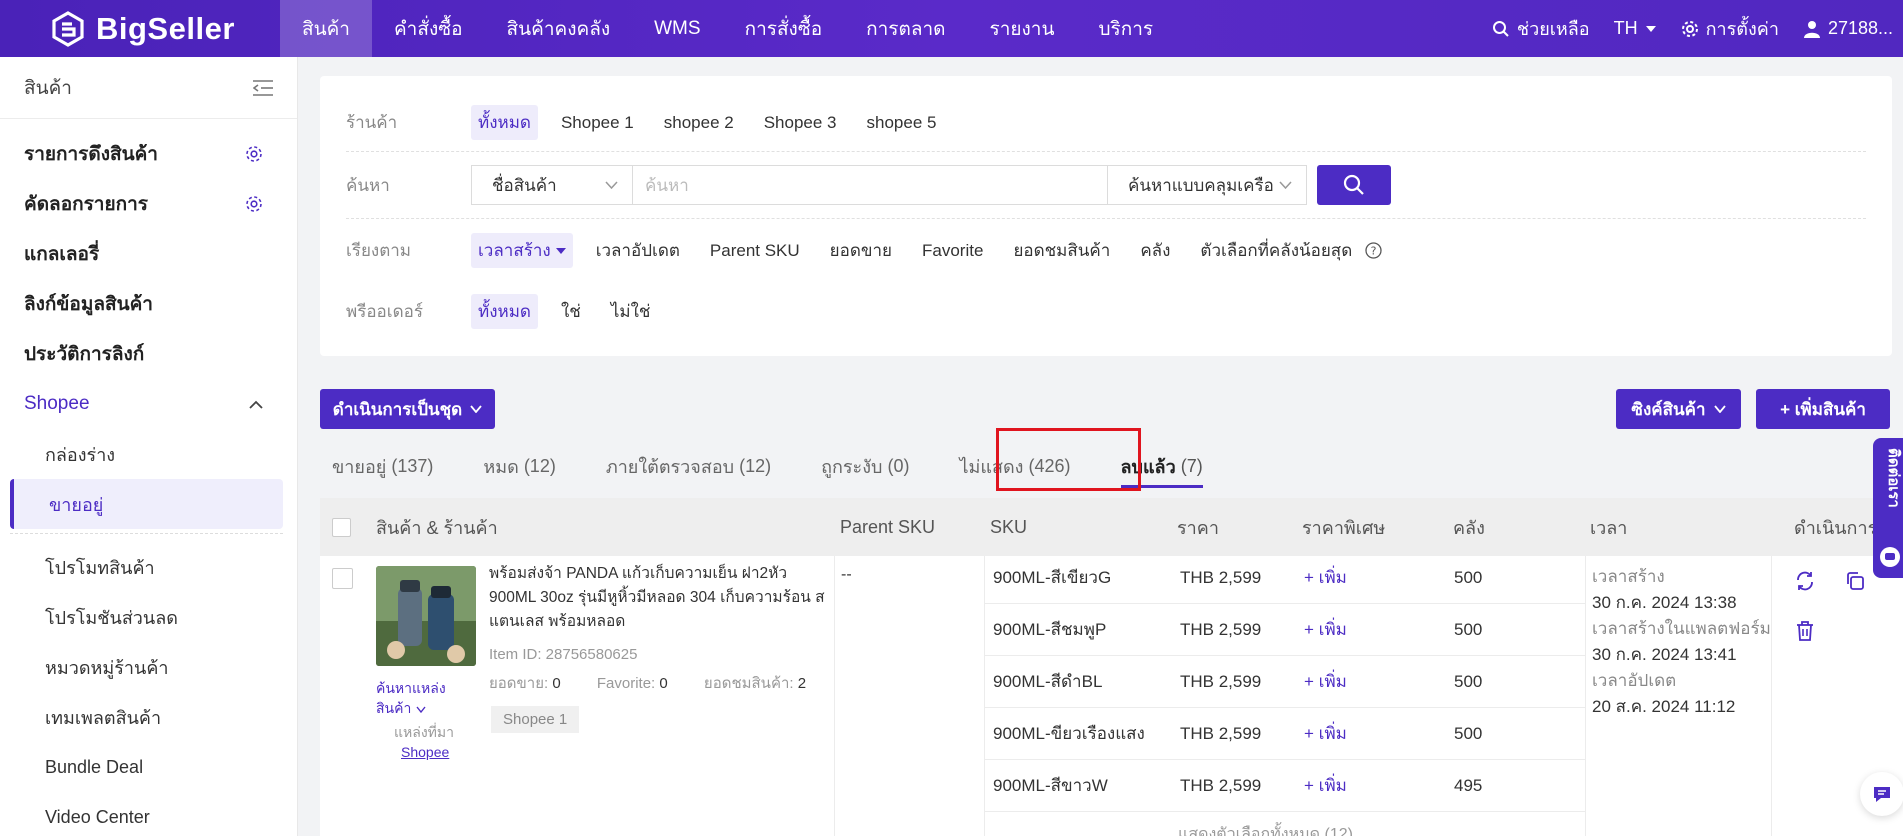 Image resolution: width=1903 pixels, height=836 pixels. Describe the element at coordinates (870, 185) in the screenshot. I see `search-input: ค้นหา` at that location.